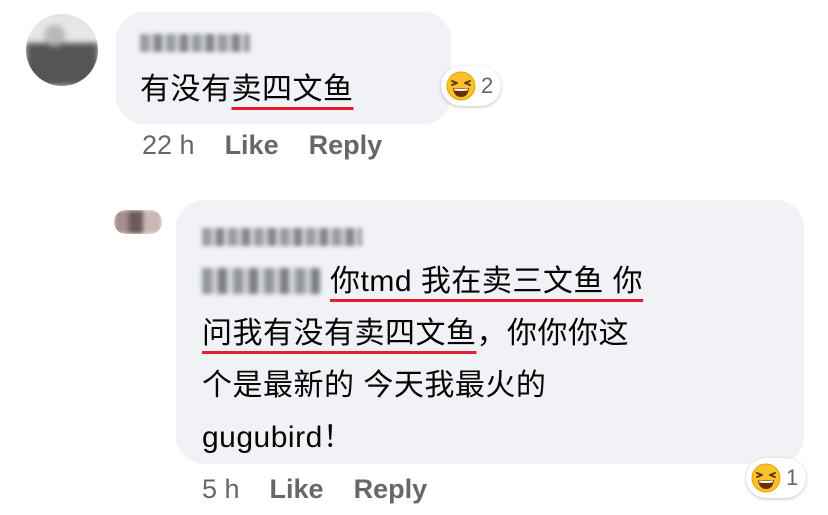  Describe the element at coordinates (792, 477) in the screenshot. I see `reply-reaction-count: 1` at that location.